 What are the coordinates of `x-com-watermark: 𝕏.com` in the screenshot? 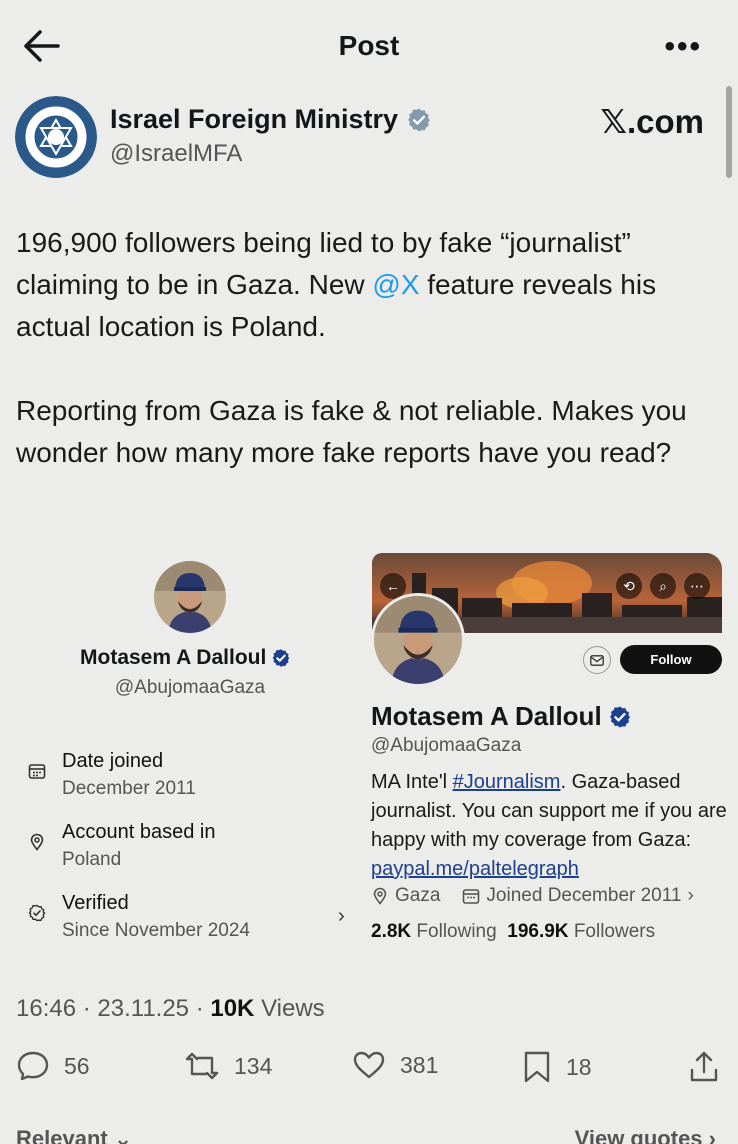 It's located at (652, 121).